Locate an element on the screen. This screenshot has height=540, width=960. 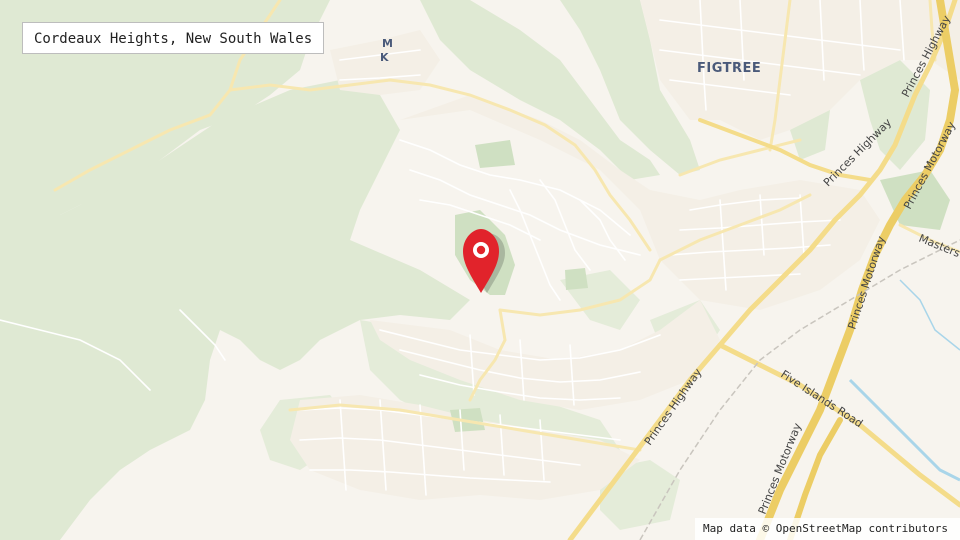
suburb-label-figtree: FIGTREE is located at coordinates (729, 68).